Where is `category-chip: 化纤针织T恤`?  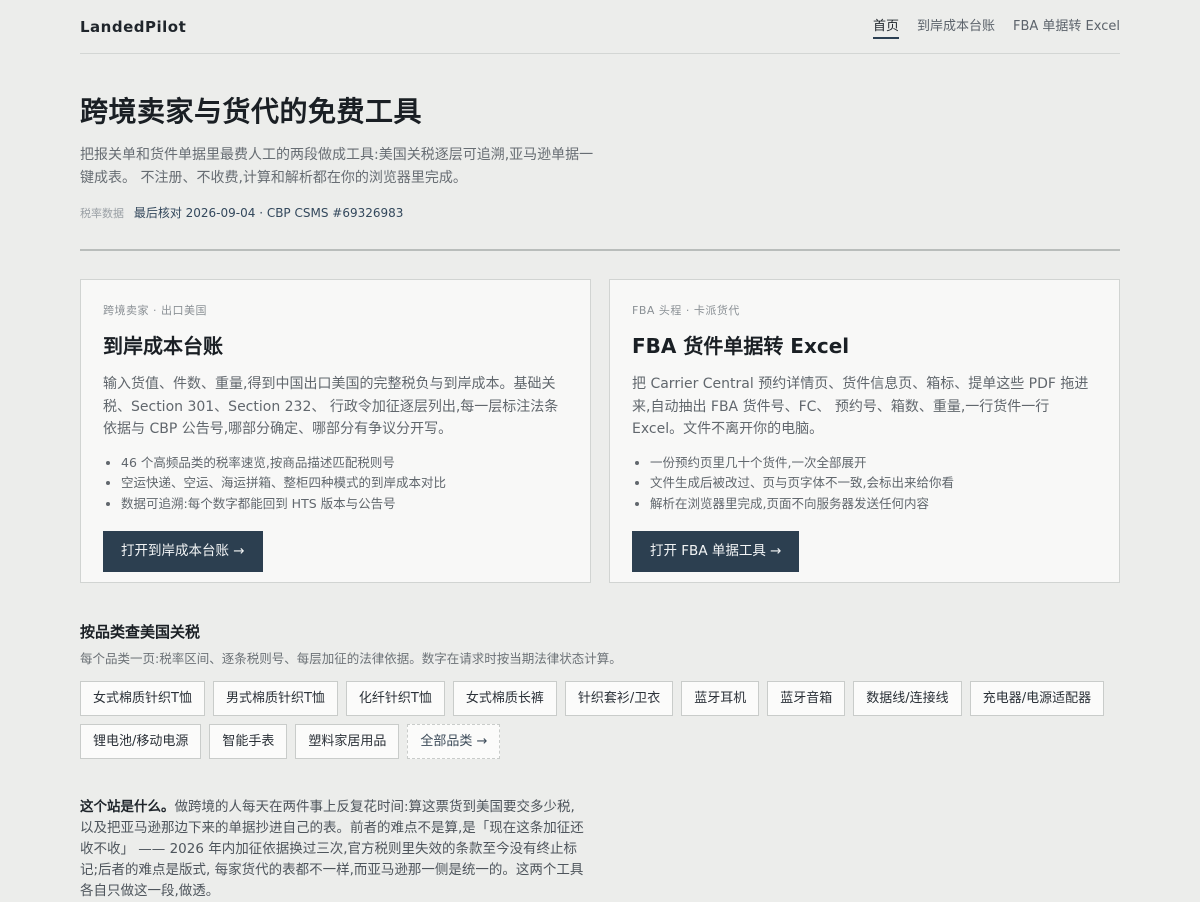 category-chip: 化纤针织T恤 is located at coordinates (395, 698).